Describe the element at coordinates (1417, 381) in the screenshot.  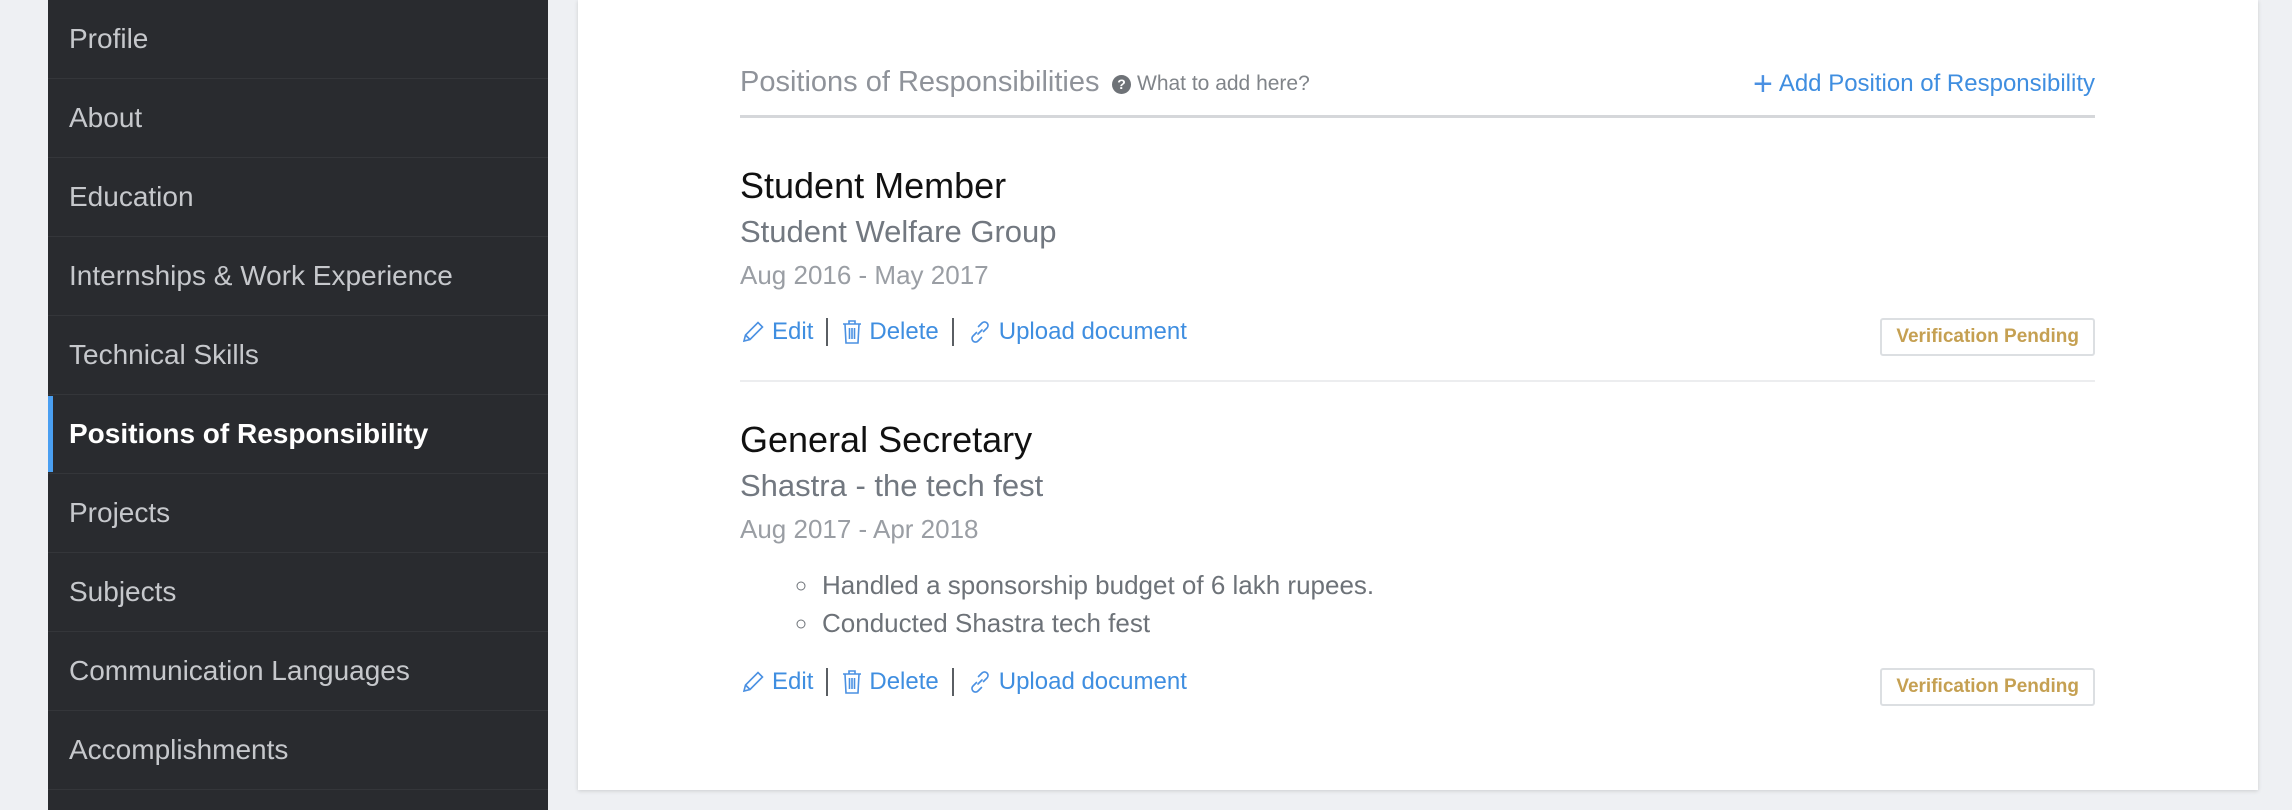
I see `entry-divider` at that location.